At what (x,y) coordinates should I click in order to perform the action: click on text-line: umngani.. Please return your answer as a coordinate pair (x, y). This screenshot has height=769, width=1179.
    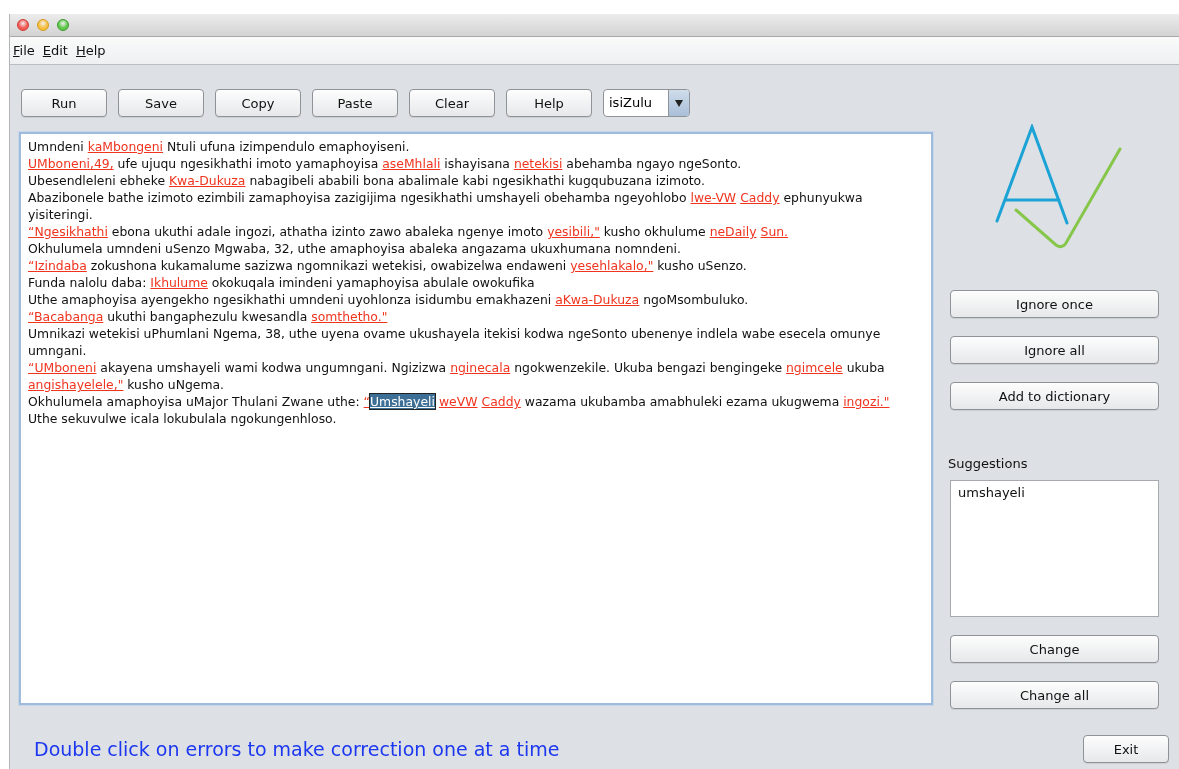
    Looking at the image, I should click on (57, 350).